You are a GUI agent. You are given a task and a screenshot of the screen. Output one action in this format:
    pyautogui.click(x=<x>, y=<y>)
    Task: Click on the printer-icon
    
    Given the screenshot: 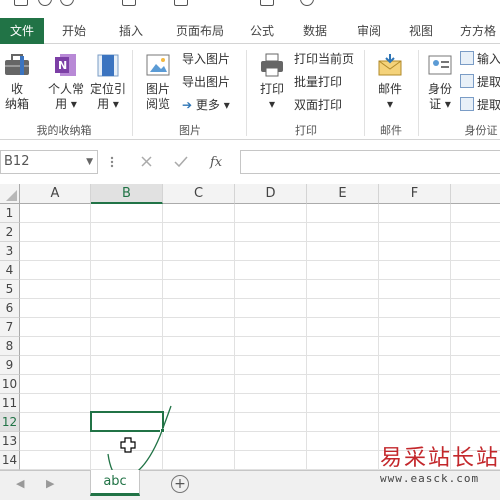 What is the action you would take?
    pyautogui.click(x=272, y=65)
    